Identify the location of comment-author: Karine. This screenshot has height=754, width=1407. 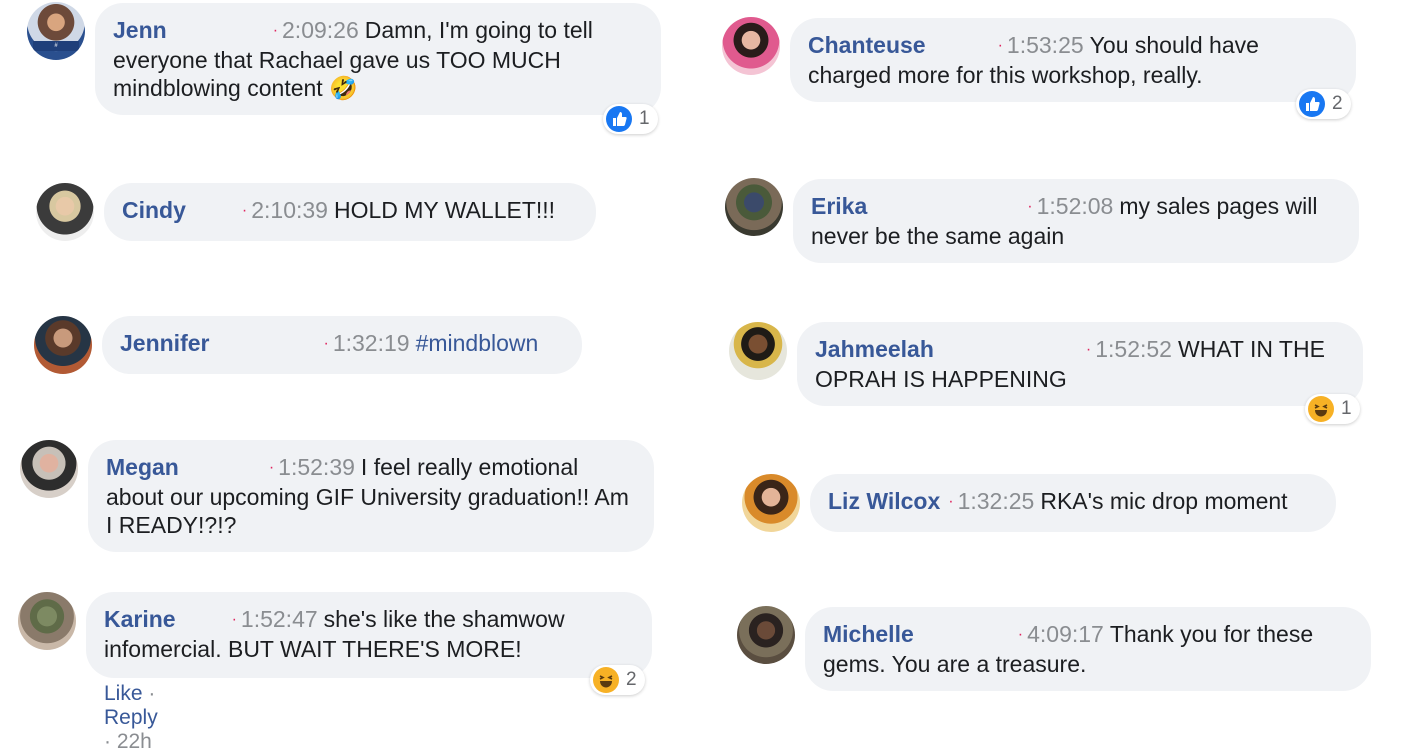
(140, 619).